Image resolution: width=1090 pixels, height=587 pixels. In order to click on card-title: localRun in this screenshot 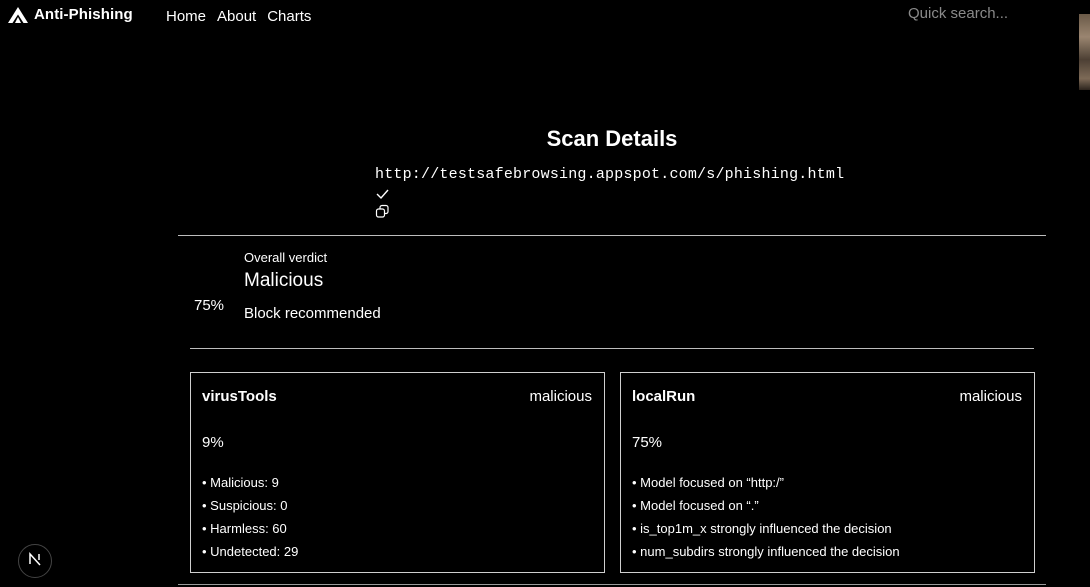, I will do `click(664, 396)`.